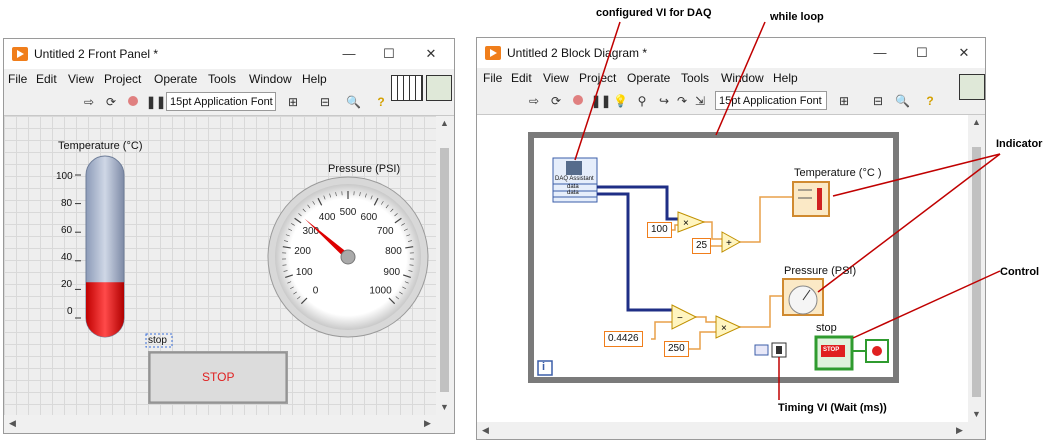 The height and width of the screenshot is (443, 1053). I want to click on add-symbol: +, so click(729, 243).